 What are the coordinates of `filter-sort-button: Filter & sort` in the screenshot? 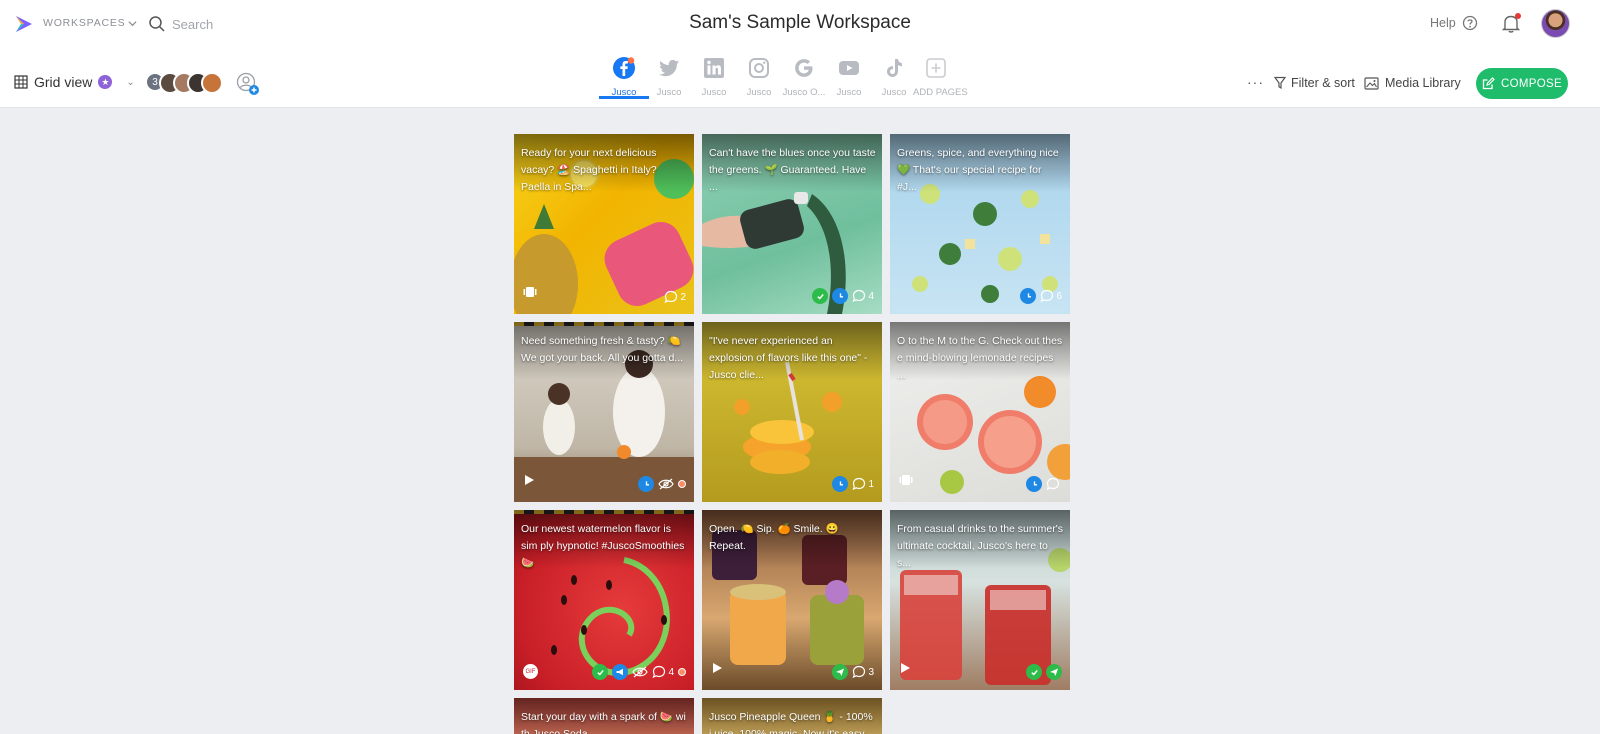 It's located at (1314, 83).